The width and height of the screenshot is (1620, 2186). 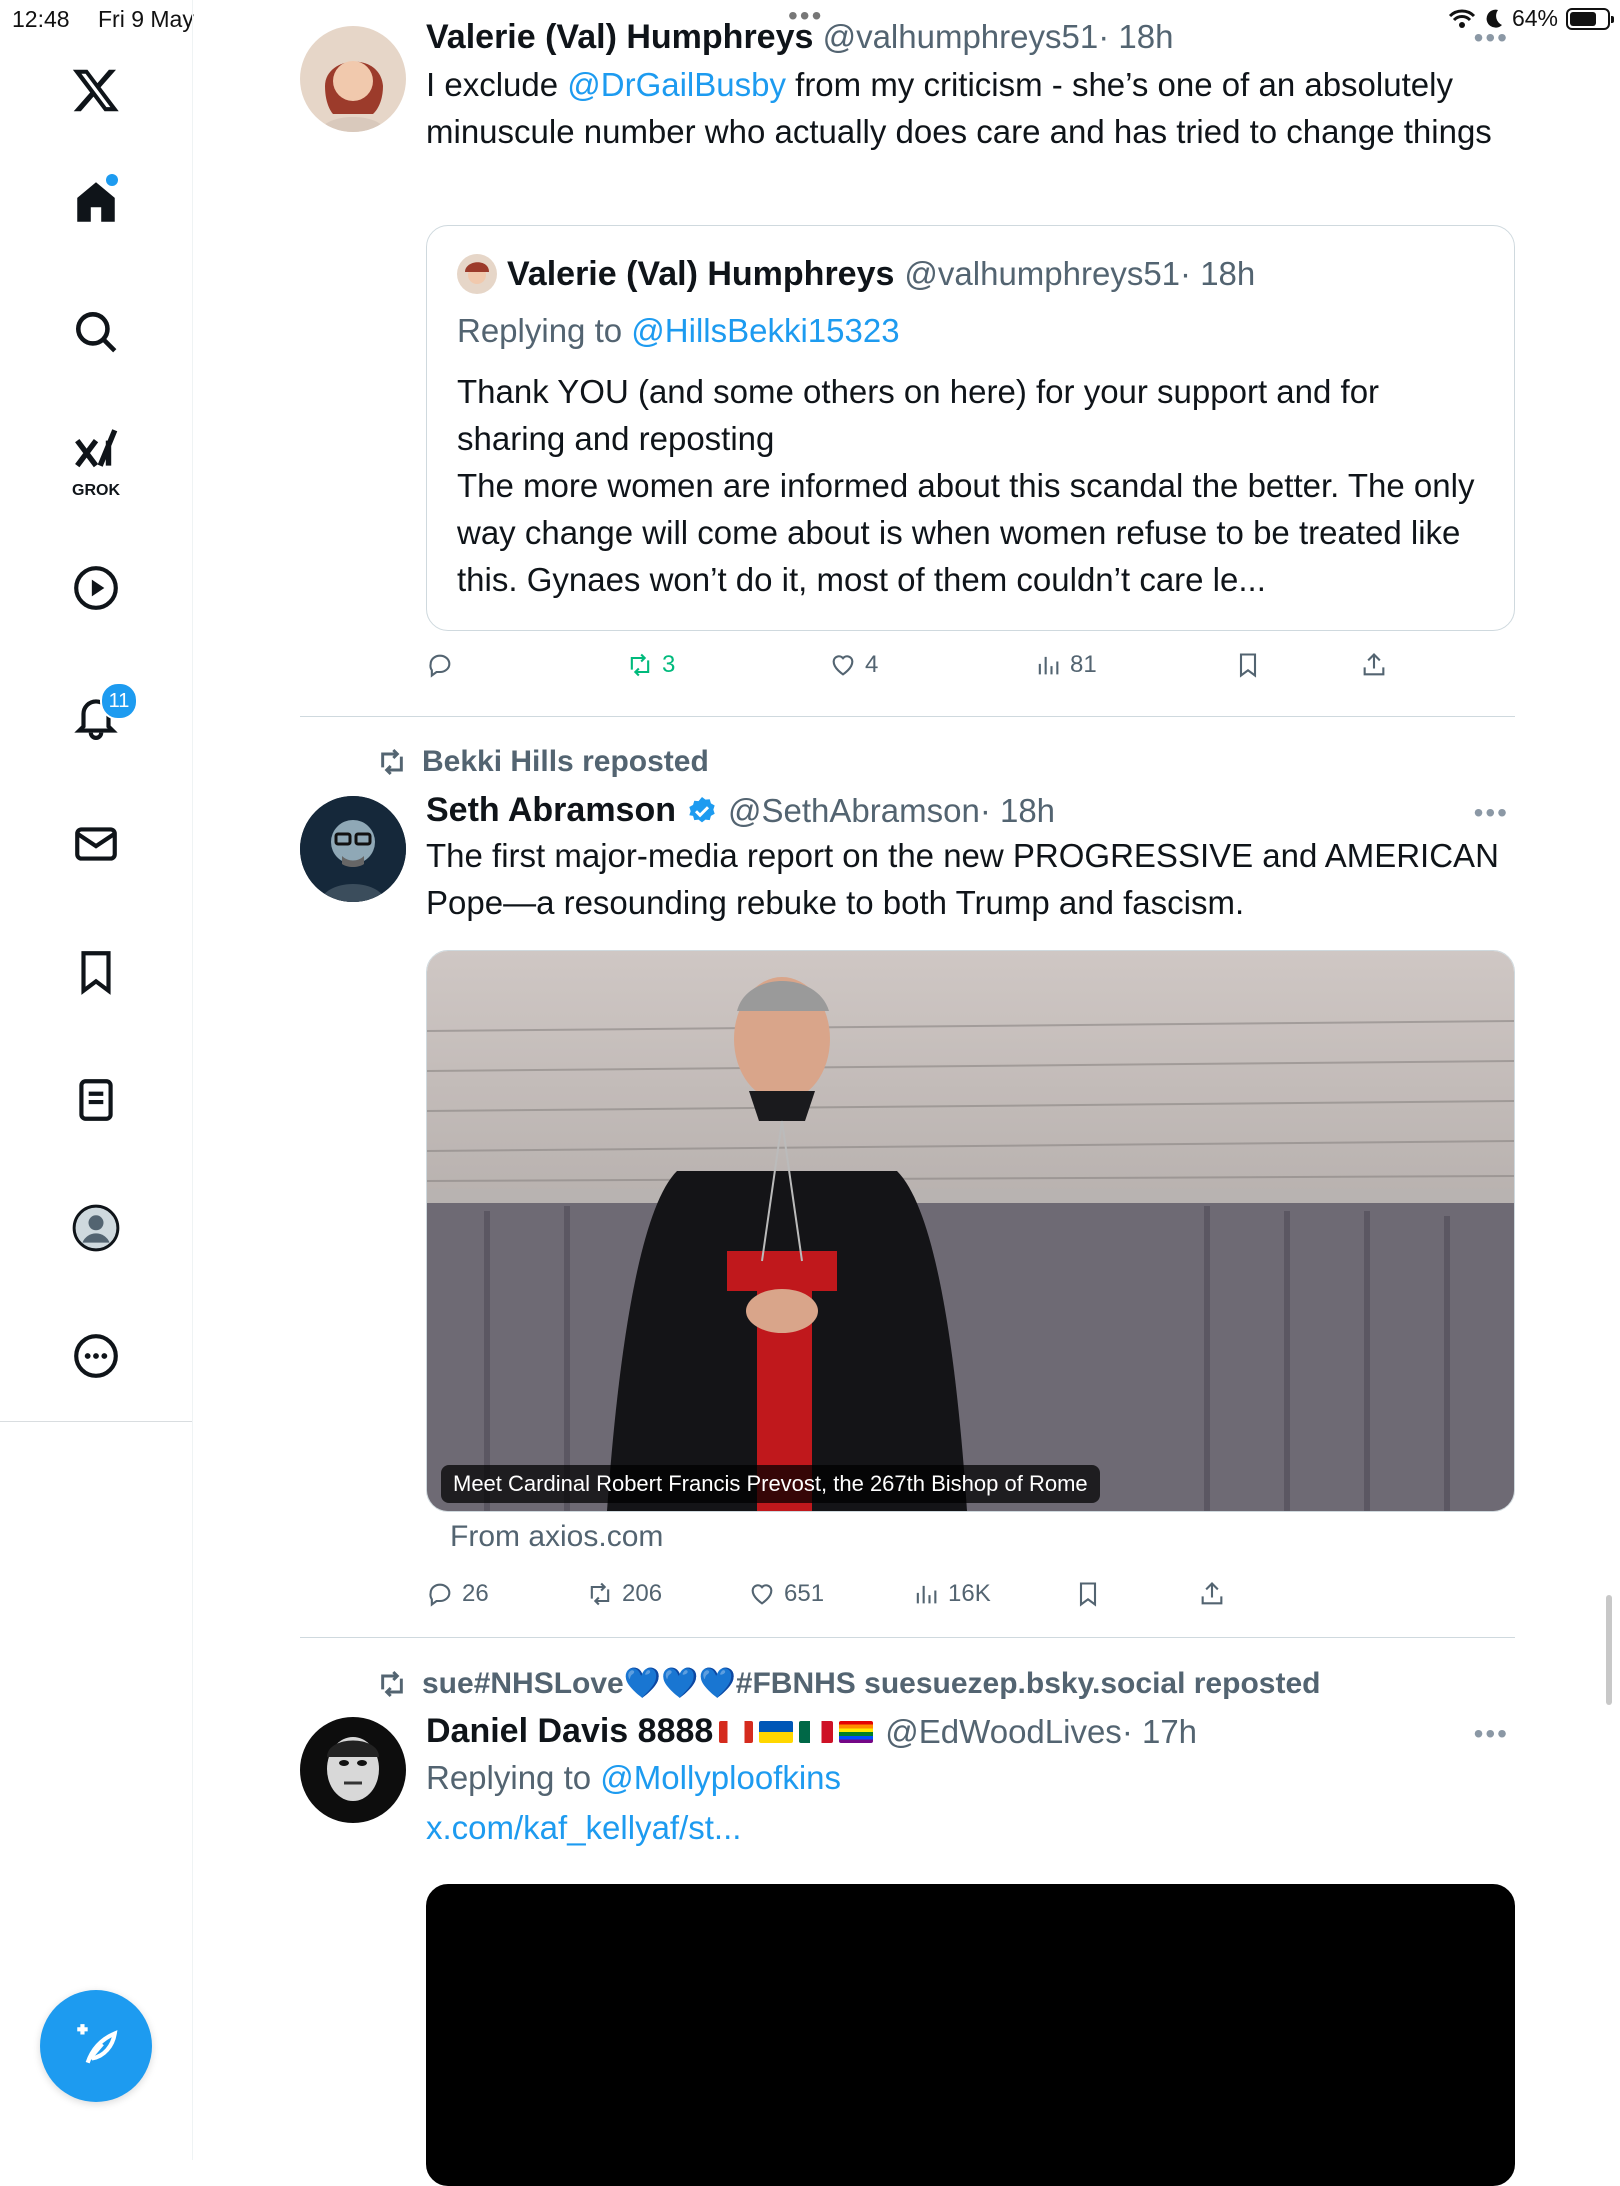 I want to click on sidebar: GROK 11, so click(x=96, y=1080).